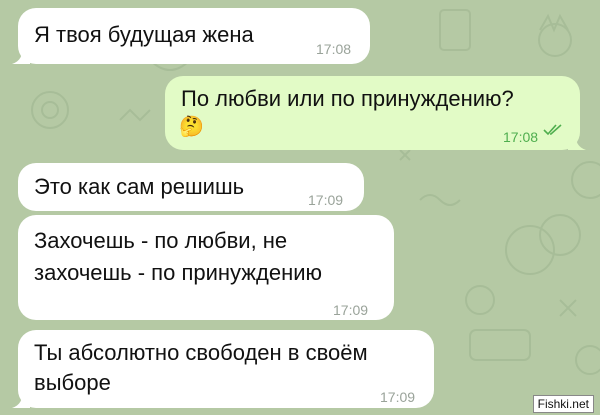 The width and height of the screenshot is (600, 415). I want to click on double-check-icon, so click(552, 130).